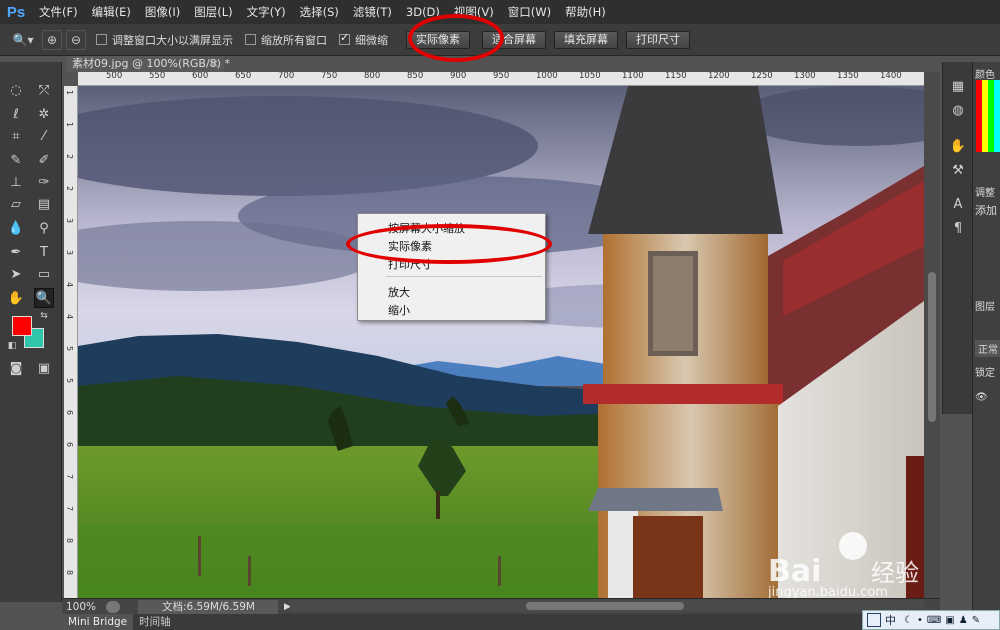 Image resolution: width=1000 pixels, height=630 pixels. Describe the element at coordinates (399, 310) in the screenshot. I see `menu-item-zoom-out: 缩小` at that location.